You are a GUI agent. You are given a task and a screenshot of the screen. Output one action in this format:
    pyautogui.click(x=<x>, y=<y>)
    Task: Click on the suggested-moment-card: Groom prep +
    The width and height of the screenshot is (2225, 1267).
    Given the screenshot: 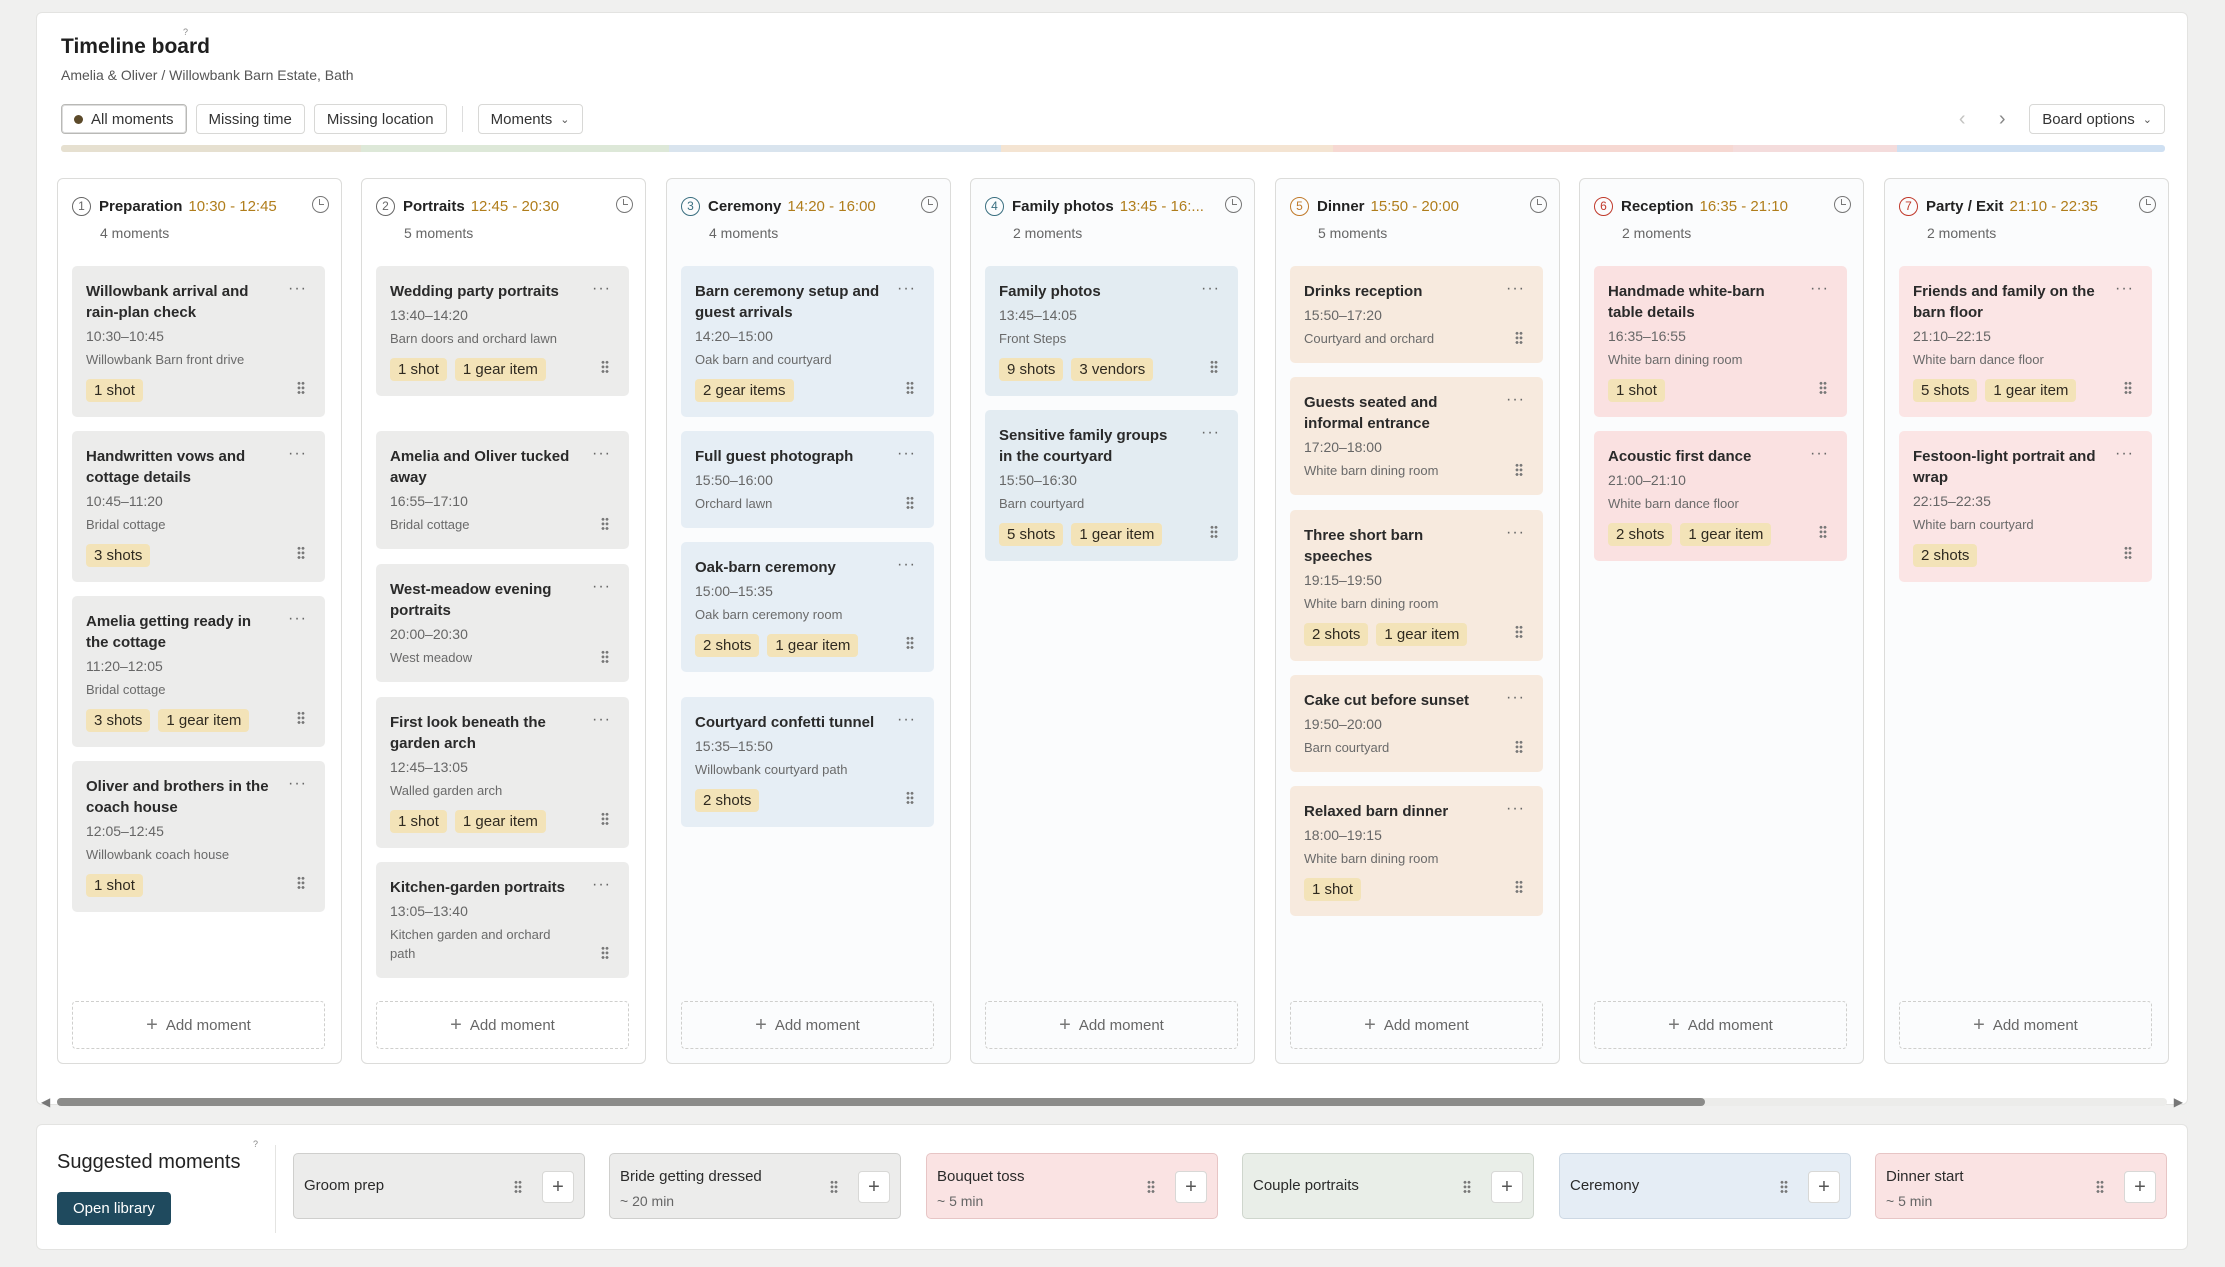 What is the action you would take?
    pyautogui.click(x=439, y=1186)
    